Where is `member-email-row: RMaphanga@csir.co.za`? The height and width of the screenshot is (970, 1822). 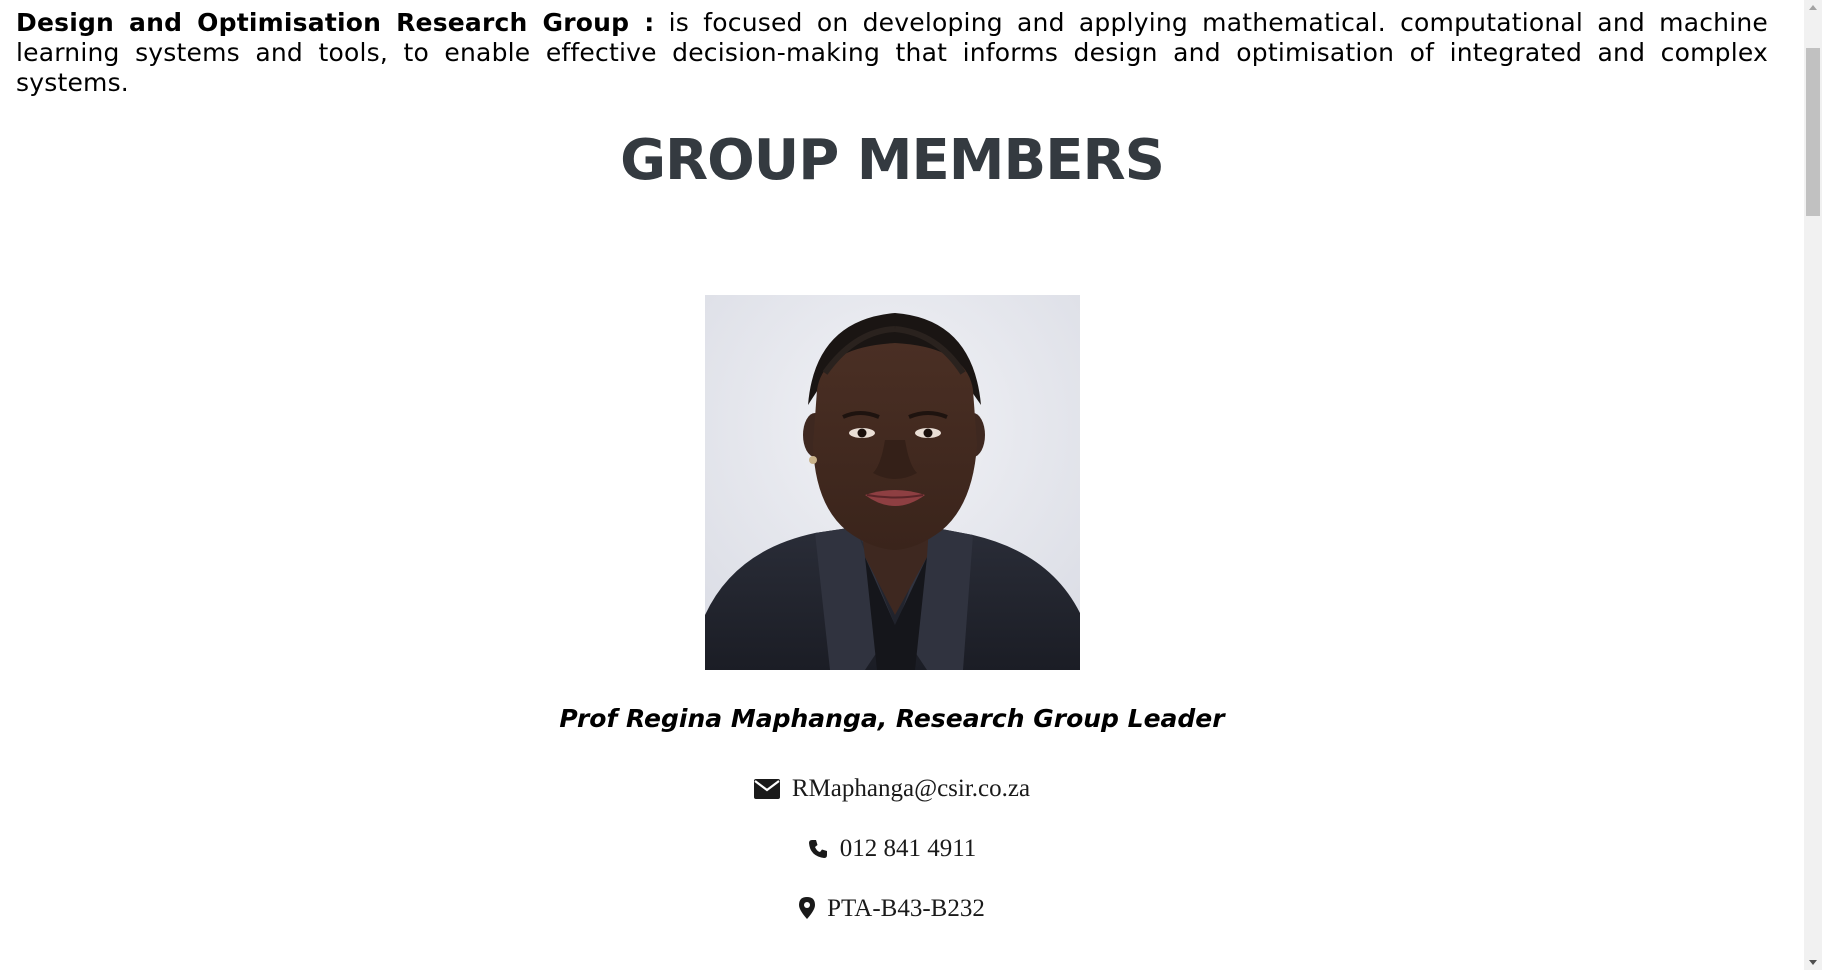 member-email-row: RMaphanga@csir.co.za is located at coordinates (892, 790).